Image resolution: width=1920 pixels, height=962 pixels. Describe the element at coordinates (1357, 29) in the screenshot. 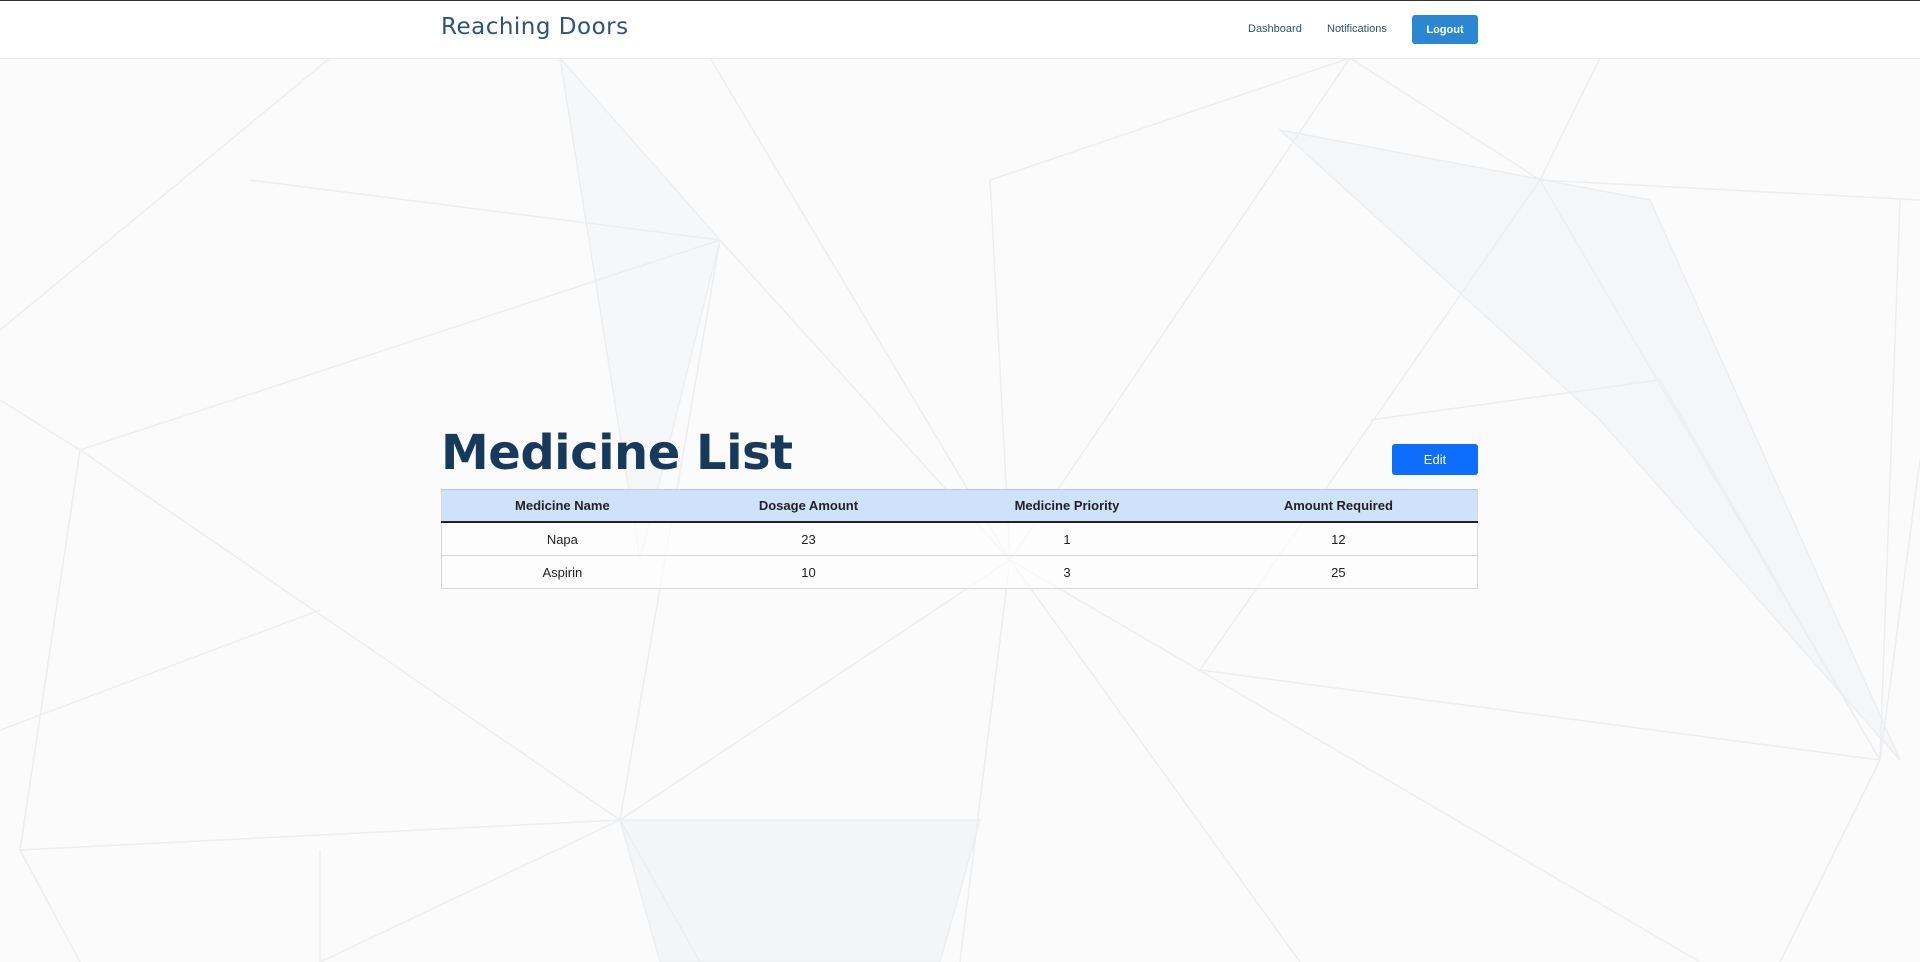

I see `nav-link-notifications: Notifications` at that location.